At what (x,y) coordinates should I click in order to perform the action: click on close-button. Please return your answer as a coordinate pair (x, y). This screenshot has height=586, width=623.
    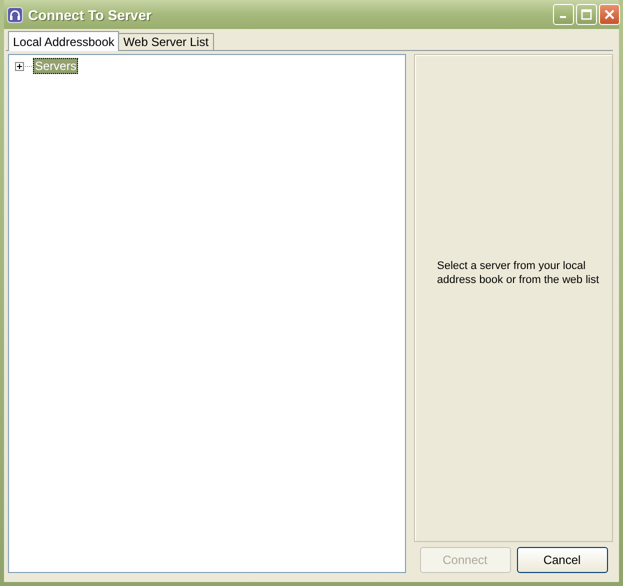
    Looking at the image, I should click on (609, 14).